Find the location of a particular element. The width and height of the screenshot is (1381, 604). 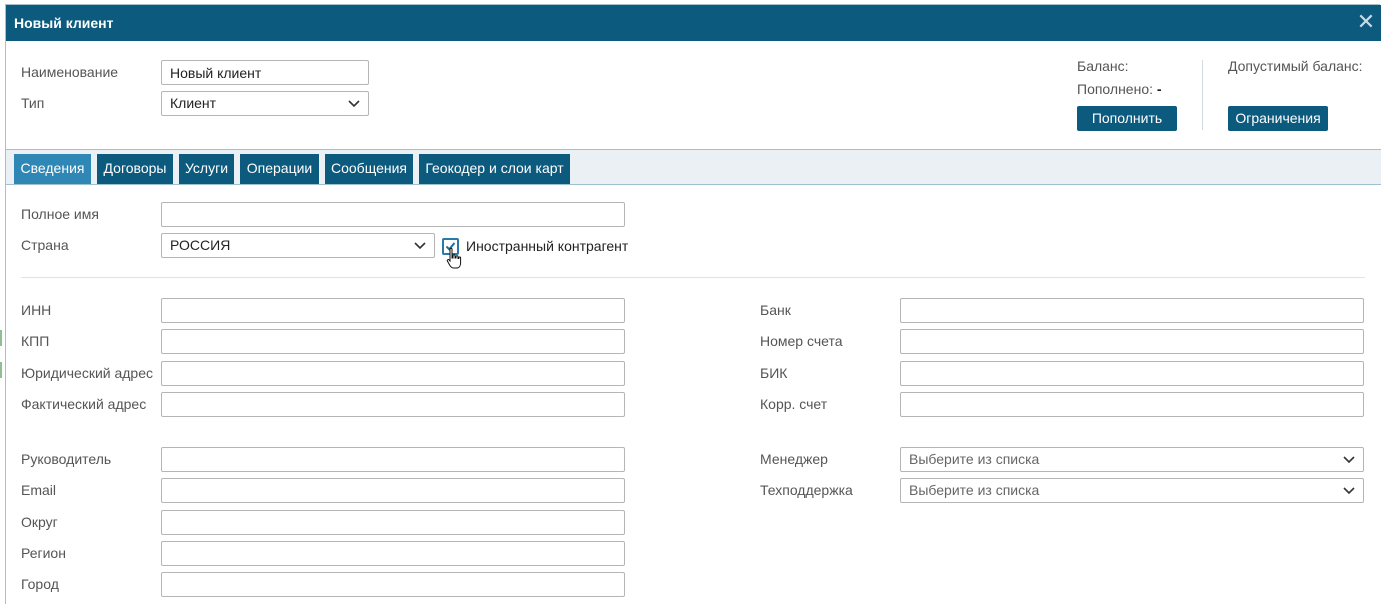

bank-input is located at coordinates (1132, 310).